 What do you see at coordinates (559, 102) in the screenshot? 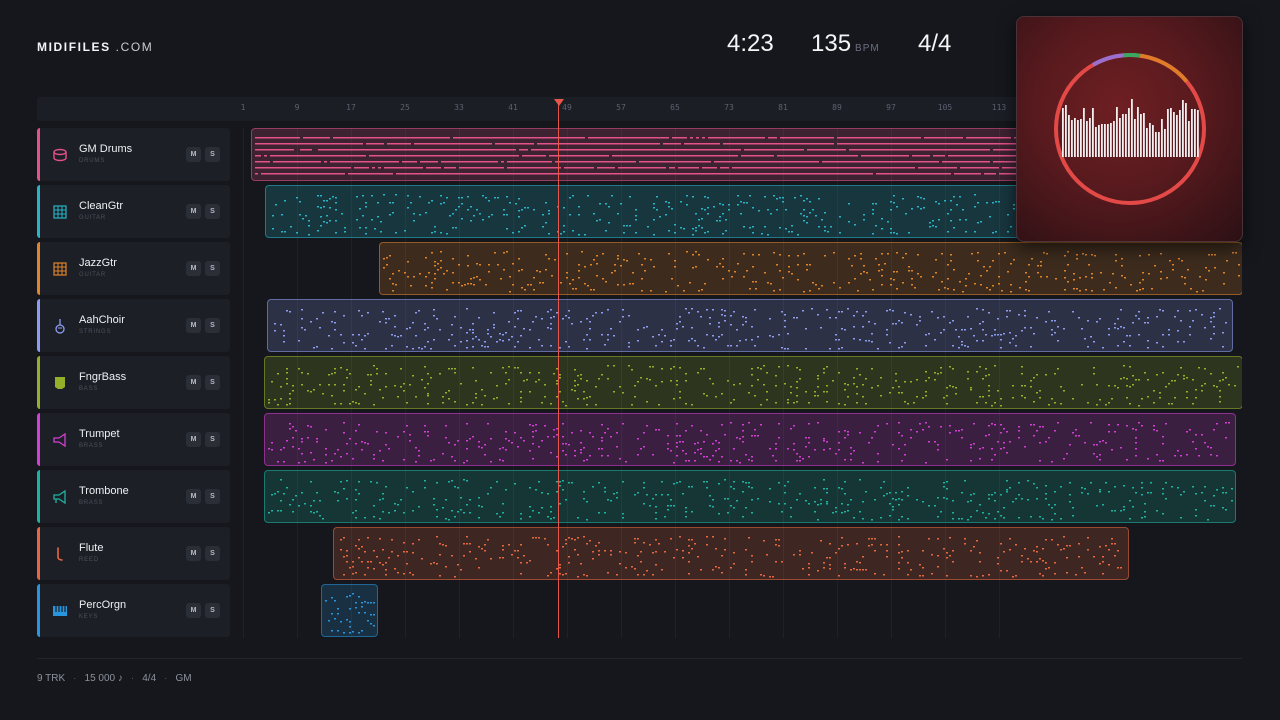
I see `playhead-handle` at bounding box center [559, 102].